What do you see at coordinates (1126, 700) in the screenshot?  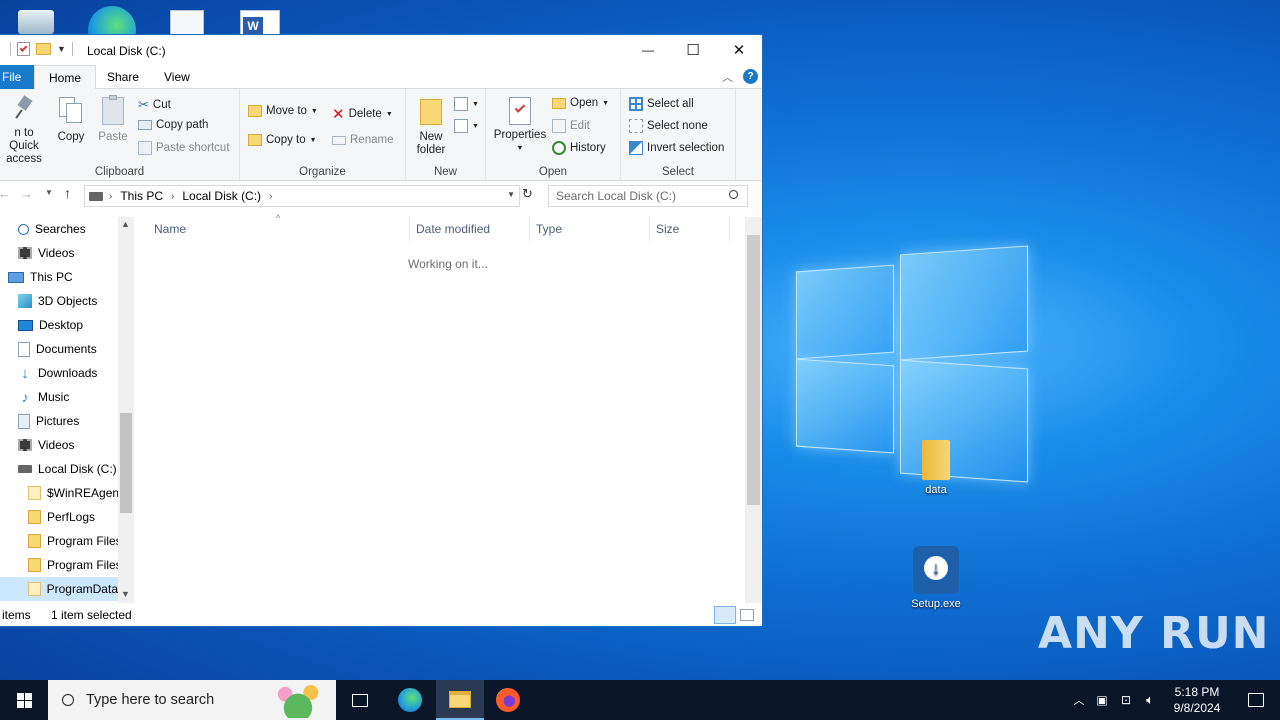 I see `network-icon: ⊡` at bounding box center [1126, 700].